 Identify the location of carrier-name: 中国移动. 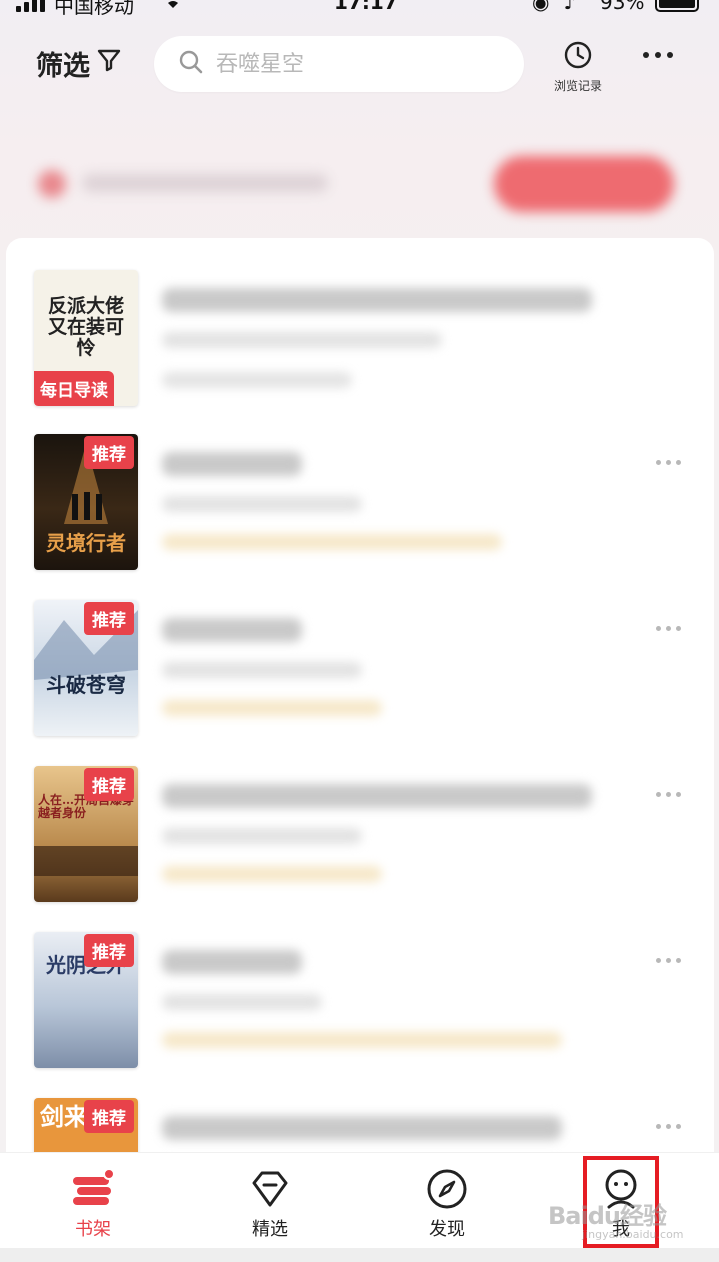
(94, 9).